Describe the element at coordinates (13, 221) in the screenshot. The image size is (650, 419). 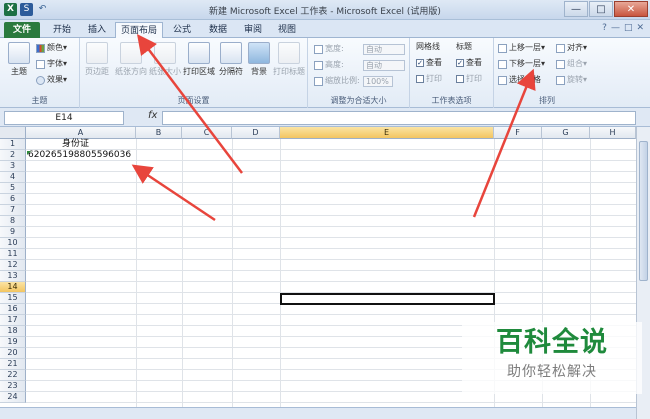
I see `row-header-8: 8` at that location.